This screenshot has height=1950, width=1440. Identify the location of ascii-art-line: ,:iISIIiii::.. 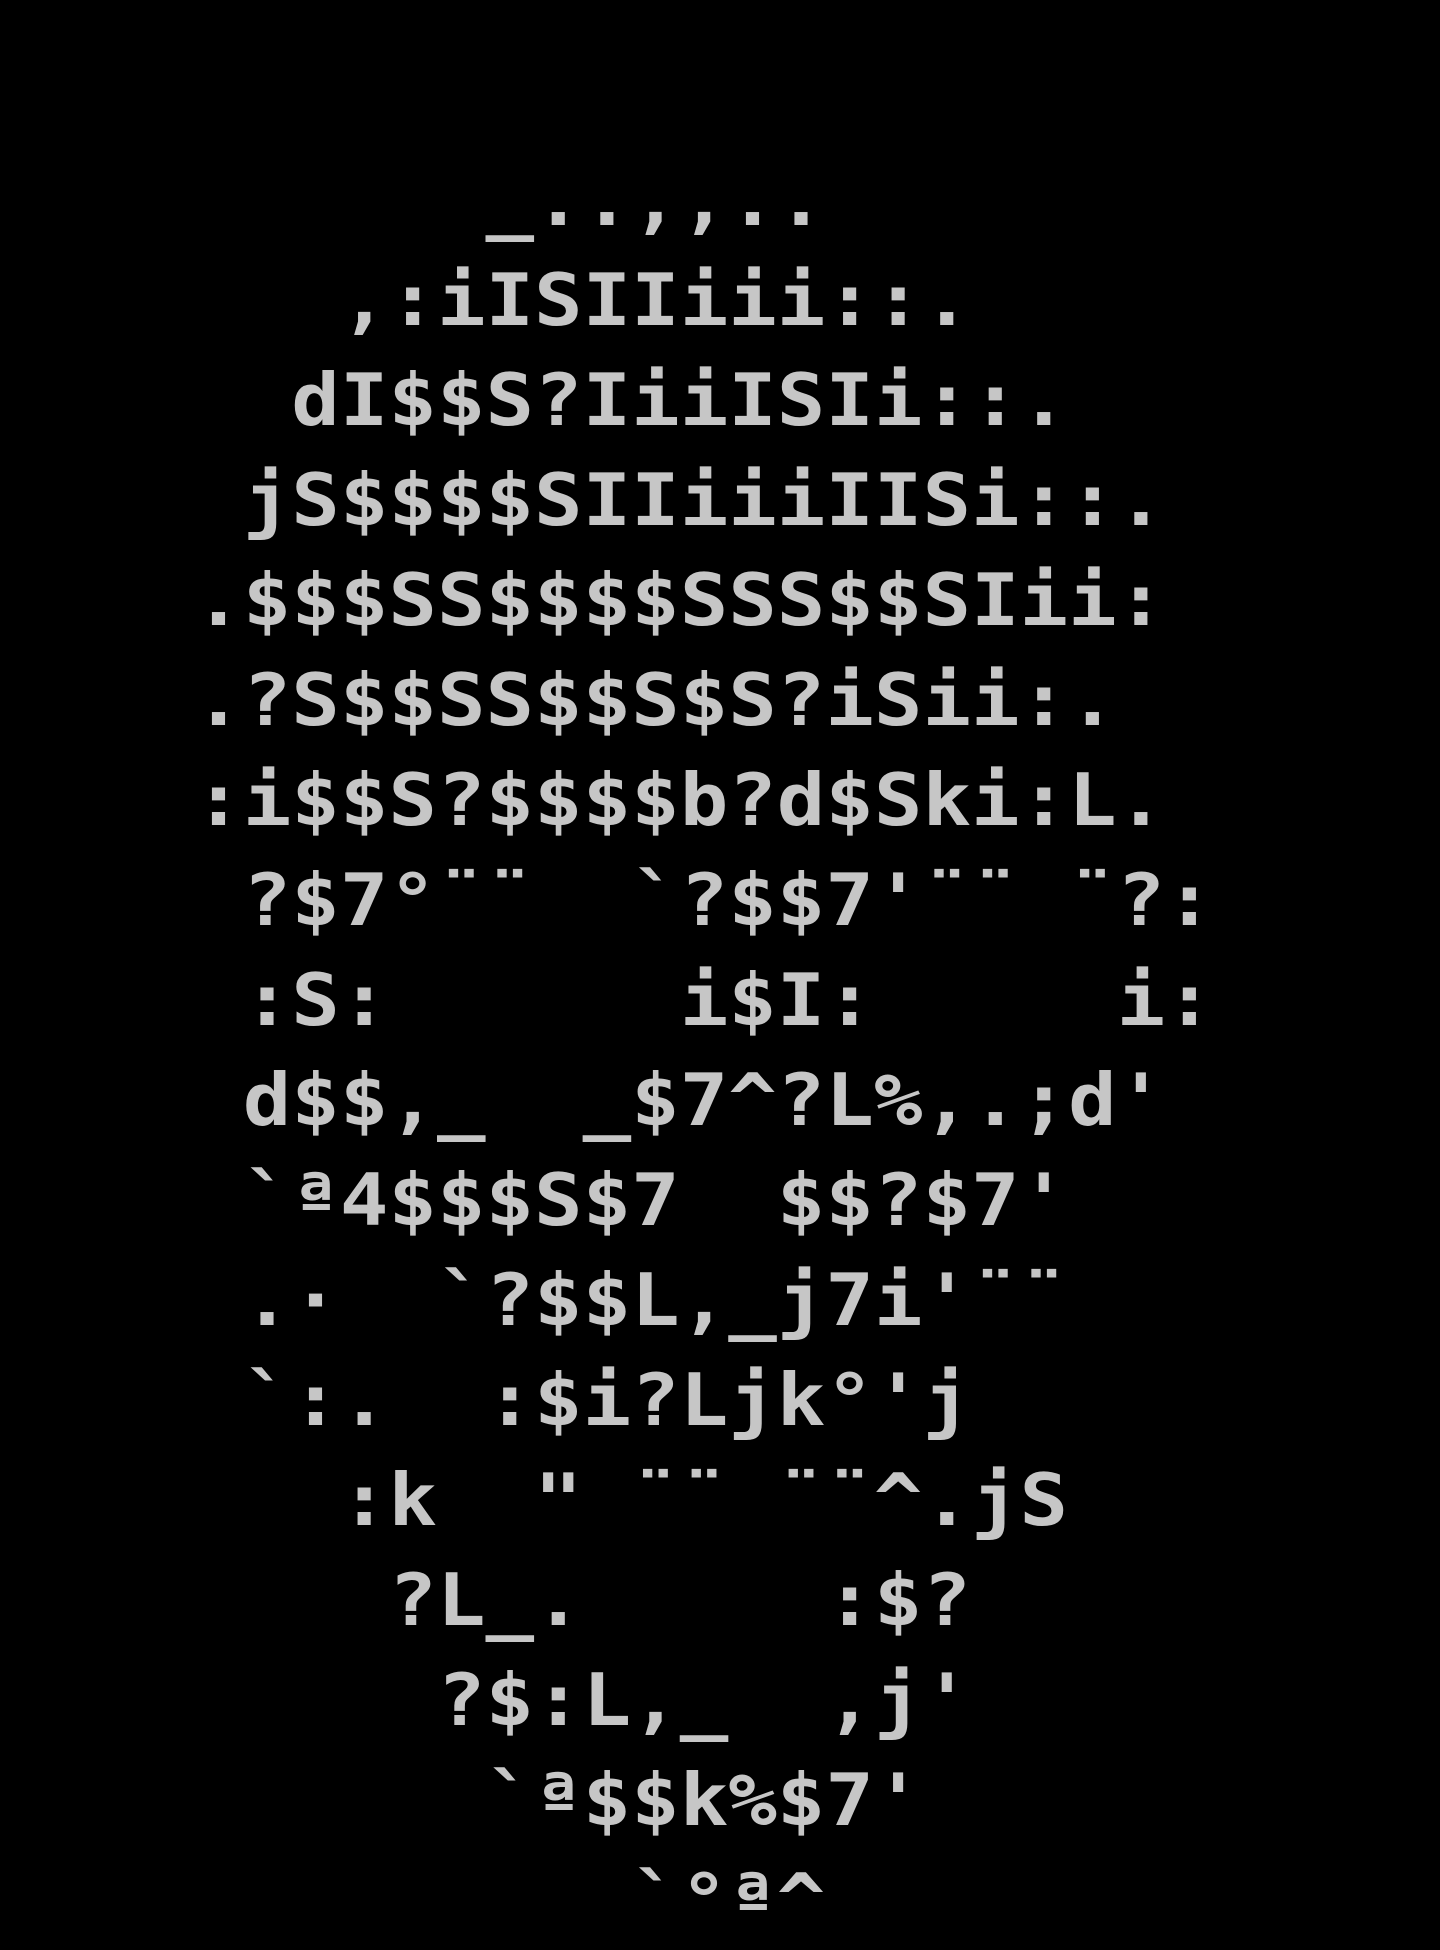
(485, 300).